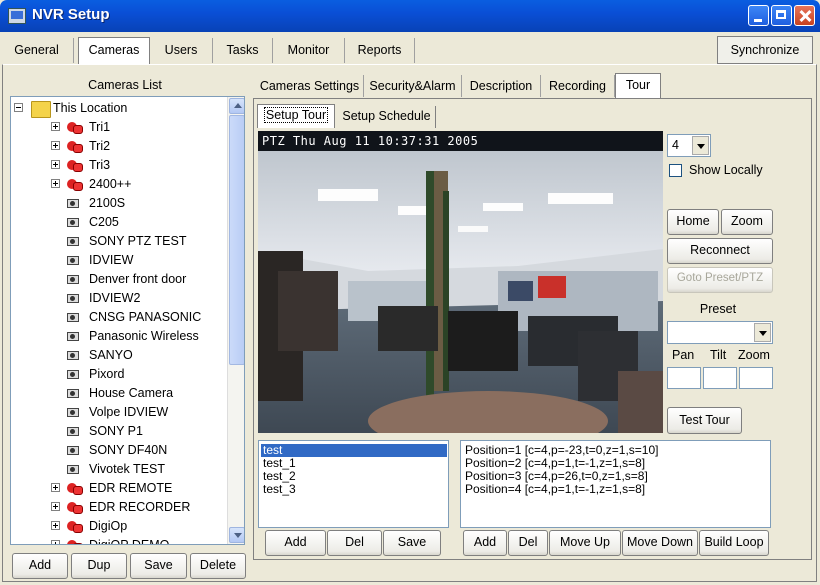 The image size is (820, 585). Describe the element at coordinates (181, 50) in the screenshot. I see `tab-users: Users` at that location.